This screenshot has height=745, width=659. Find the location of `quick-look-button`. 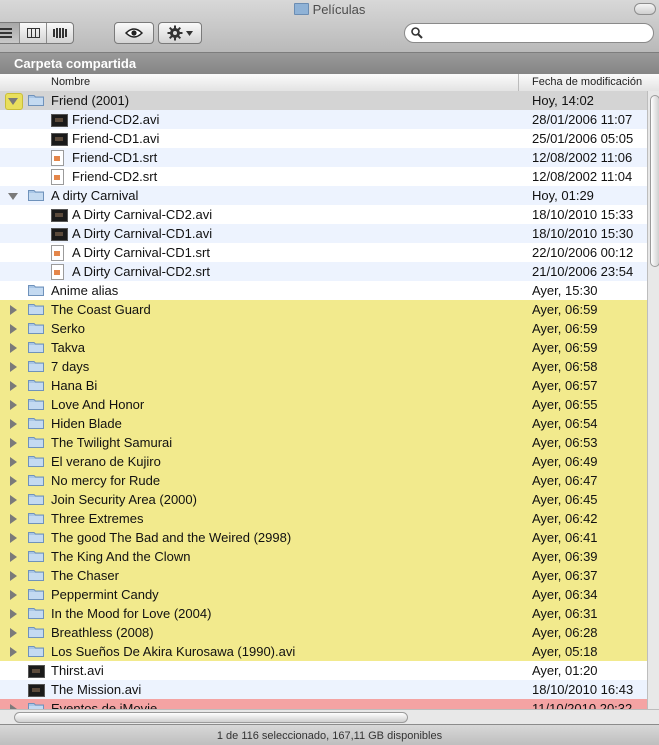

quick-look-button is located at coordinates (134, 33).